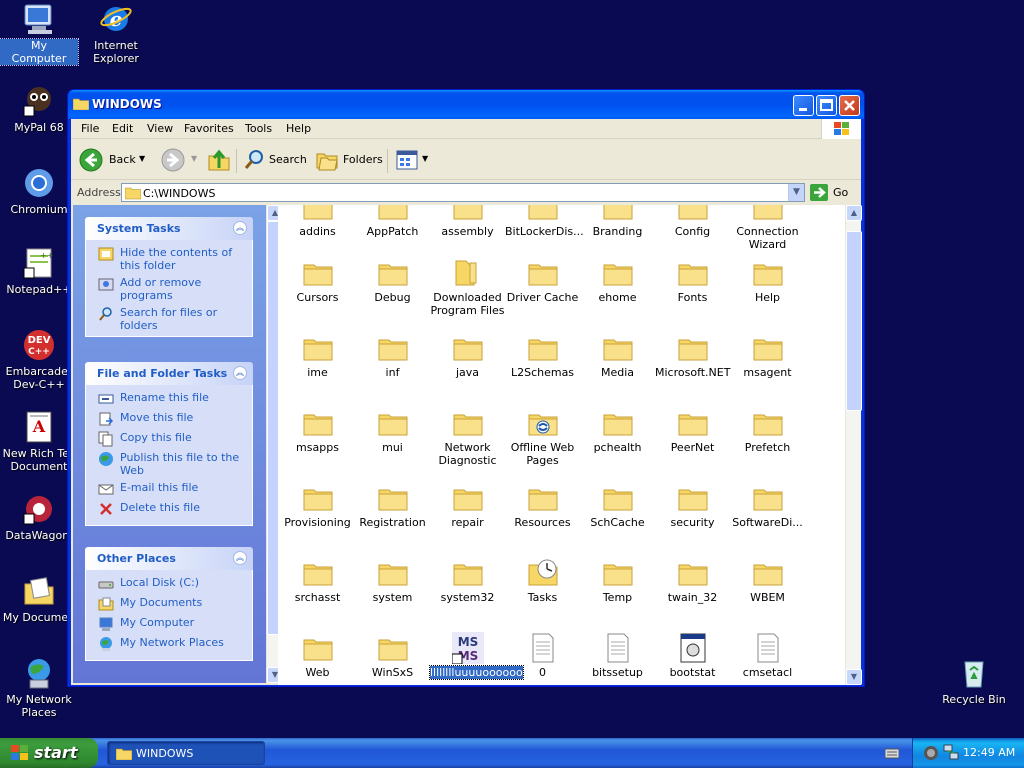 Image resolution: width=1024 pixels, height=768 pixels. What do you see at coordinates (467, 580) in the screenshot?
I see `file-item: system32` at bounding box center [467, 580].